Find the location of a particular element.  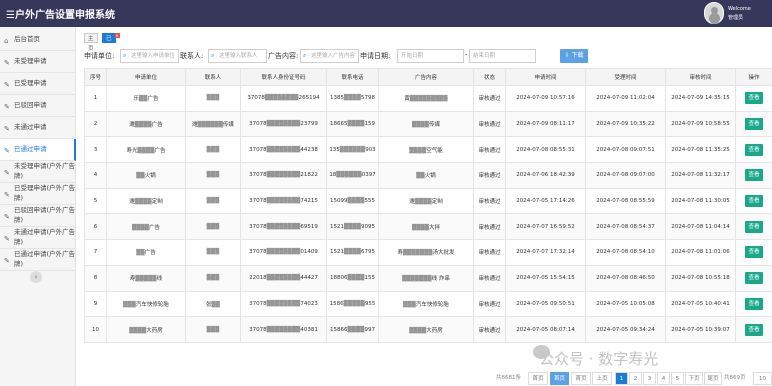

table-cell: 乐▒▒广告 is located at coordinates (146, 98).